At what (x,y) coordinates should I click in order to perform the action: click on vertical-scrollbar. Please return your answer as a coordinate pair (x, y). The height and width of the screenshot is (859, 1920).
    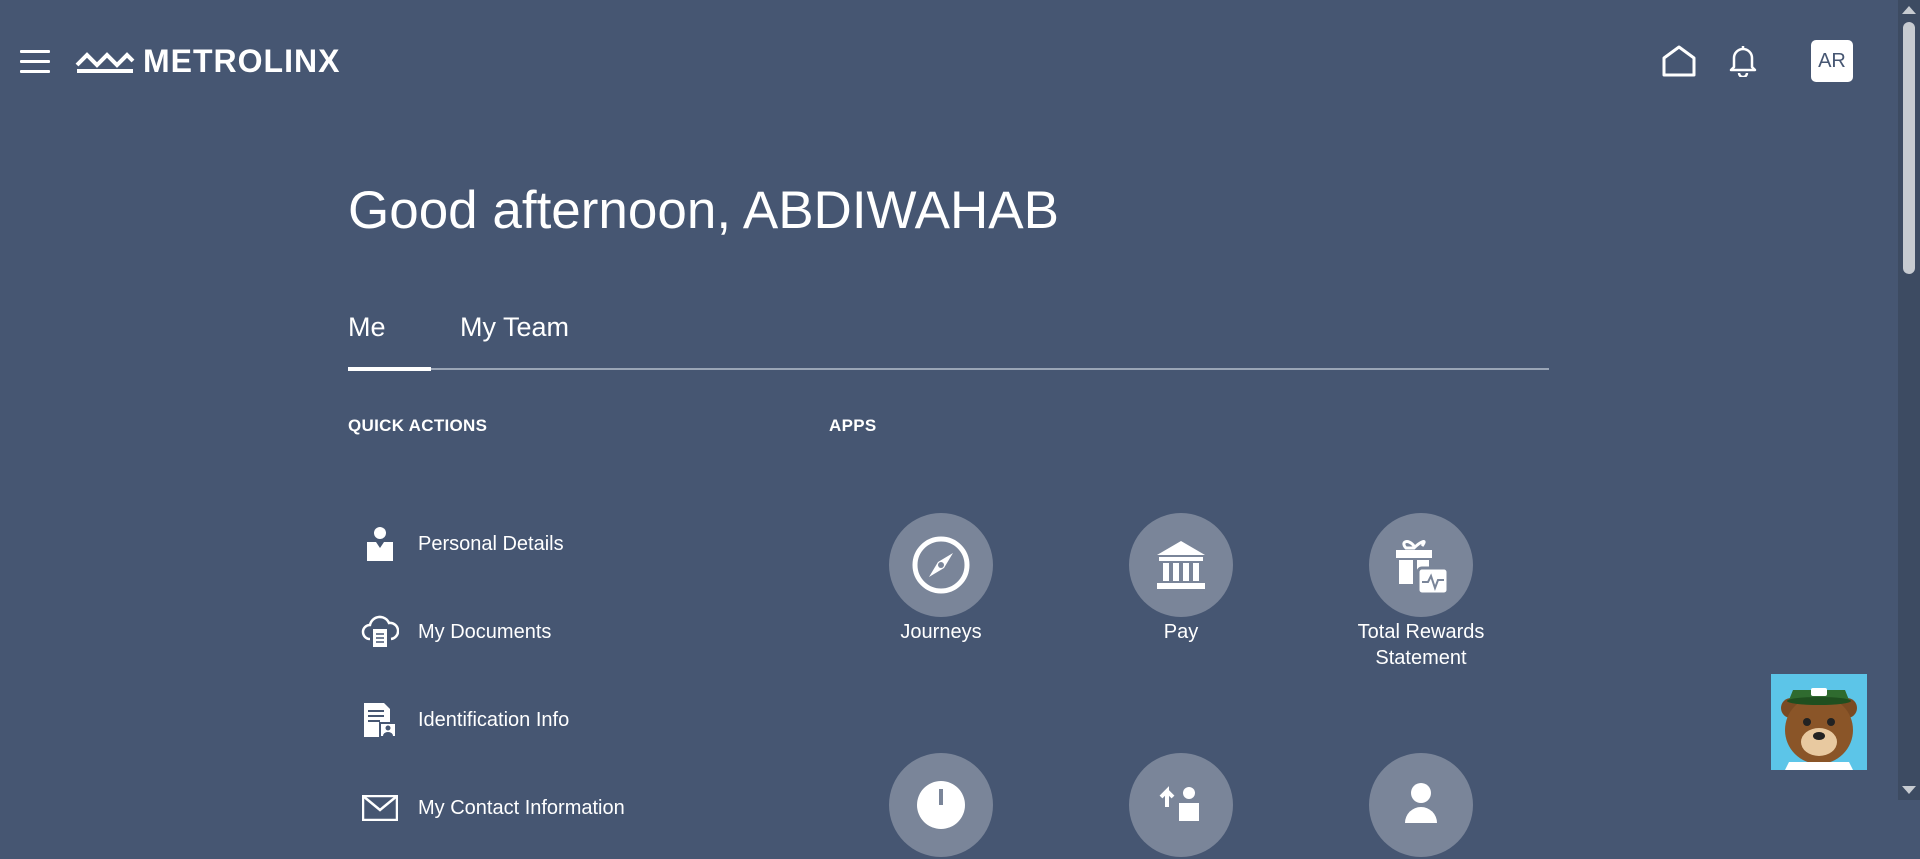
    Looking at the image, I should click on (1909, 400).